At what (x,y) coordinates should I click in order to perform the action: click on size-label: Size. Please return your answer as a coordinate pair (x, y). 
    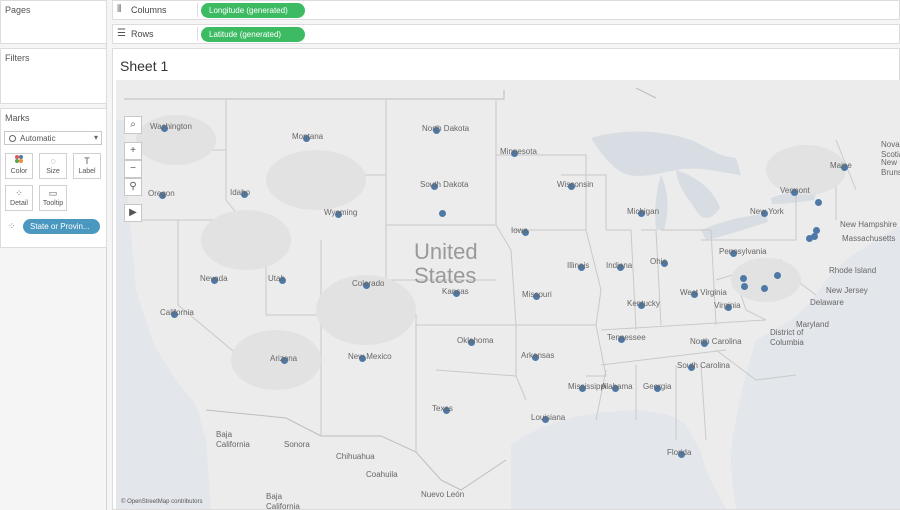
    Looking at the image, I should click on (53, 171).